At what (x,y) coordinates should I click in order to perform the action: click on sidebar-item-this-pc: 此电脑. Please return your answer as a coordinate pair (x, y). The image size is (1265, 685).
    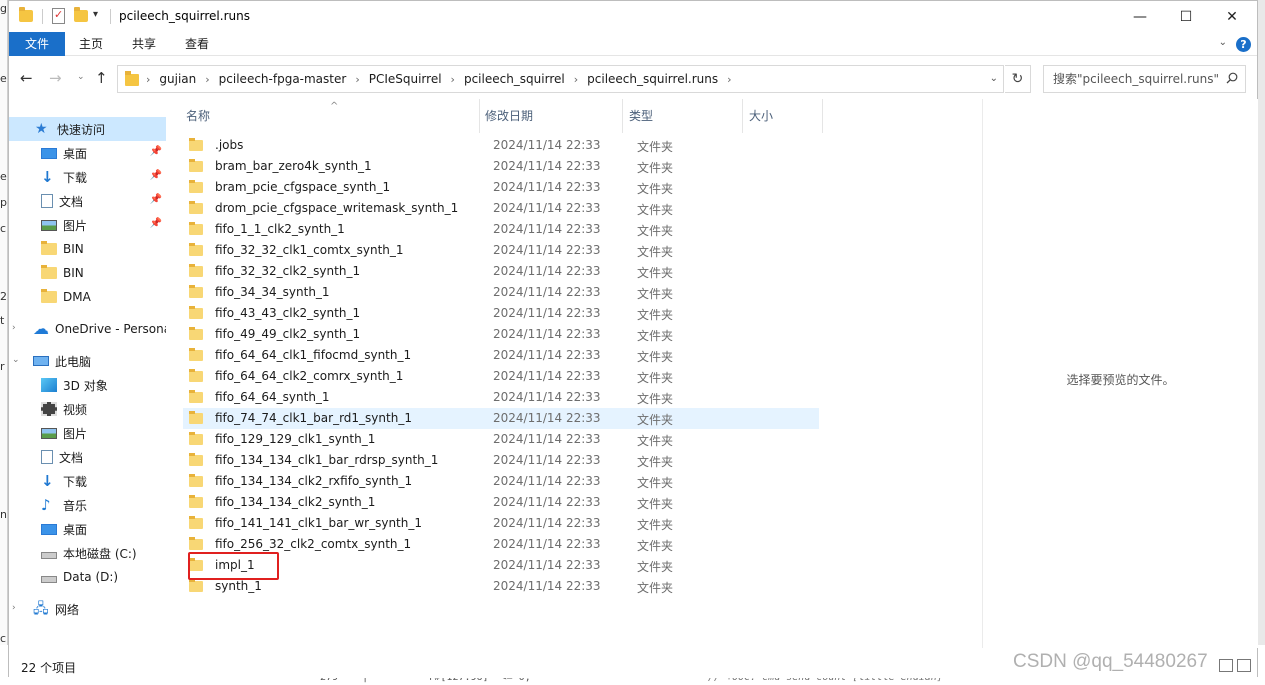
    Looking at the image, I should click on (87, 361).